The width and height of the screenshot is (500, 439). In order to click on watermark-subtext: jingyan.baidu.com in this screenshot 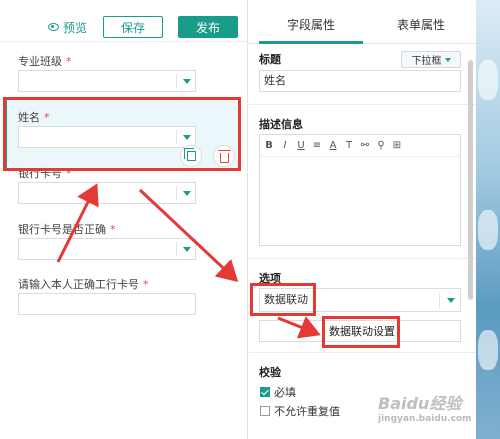, I will do `click(425, 419)`.